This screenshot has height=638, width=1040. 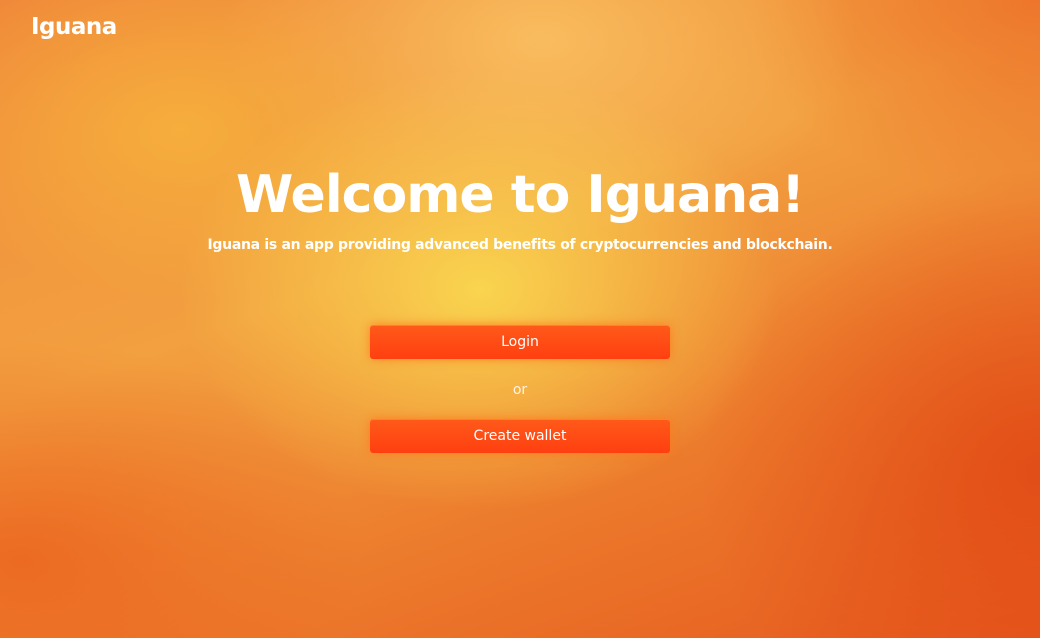 I want to click on page-title: Welcome to Iguana!, so click(x=520, y=195).